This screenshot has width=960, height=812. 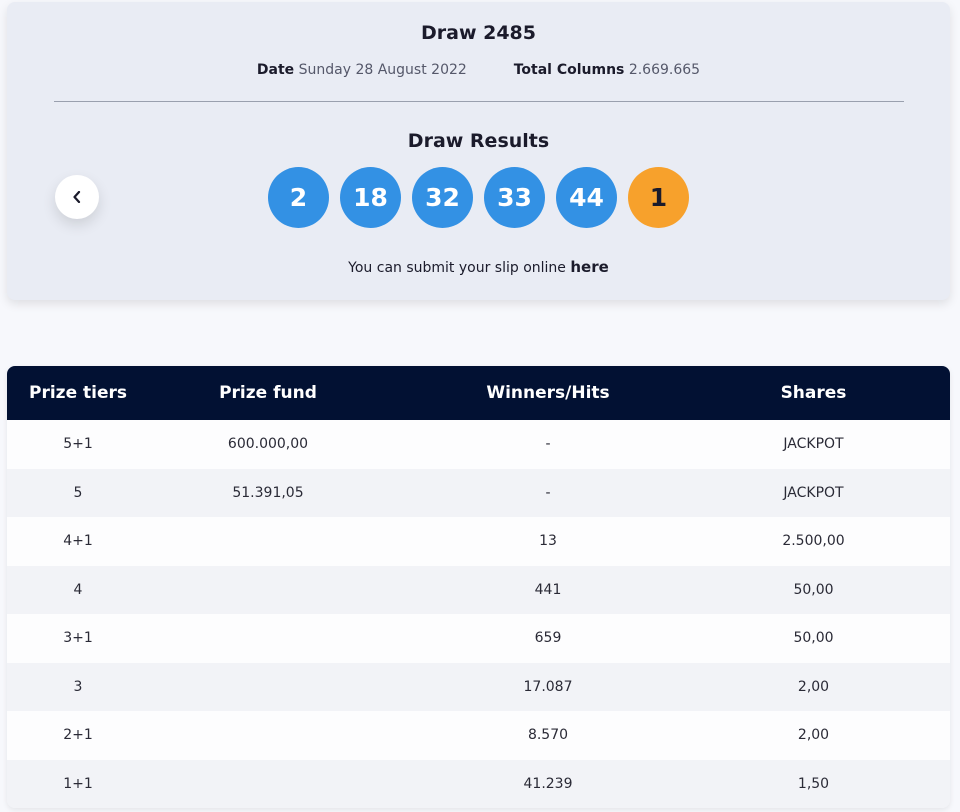 What do you see at coordinates (479, 101) in the screenshot?
I see `divider` at bounding box center [479, 101].